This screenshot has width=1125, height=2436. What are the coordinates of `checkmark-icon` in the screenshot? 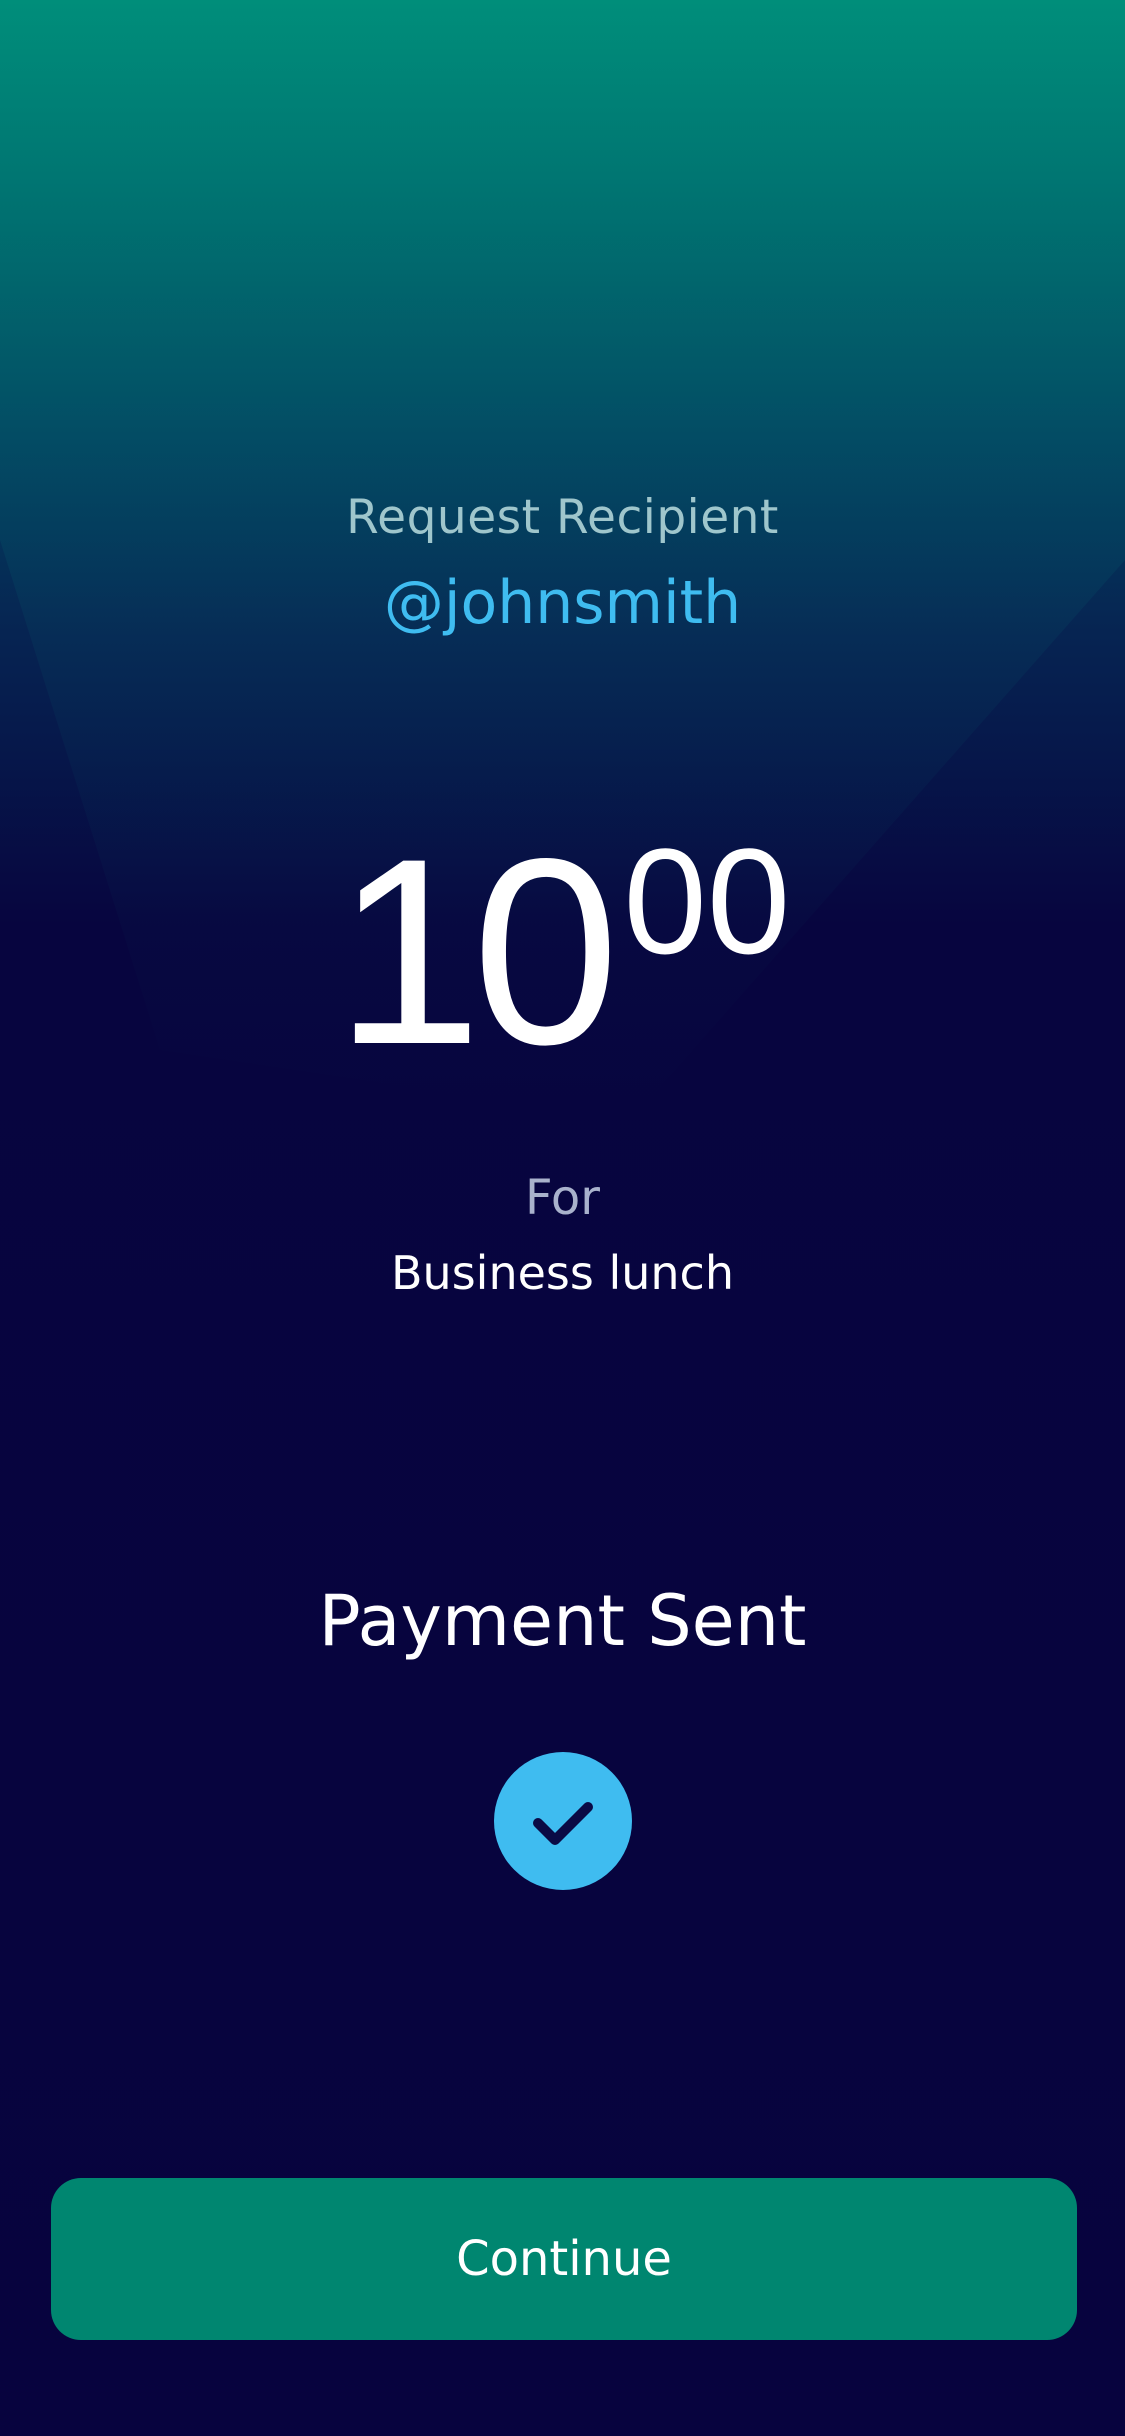 It's located at (563, 1823).